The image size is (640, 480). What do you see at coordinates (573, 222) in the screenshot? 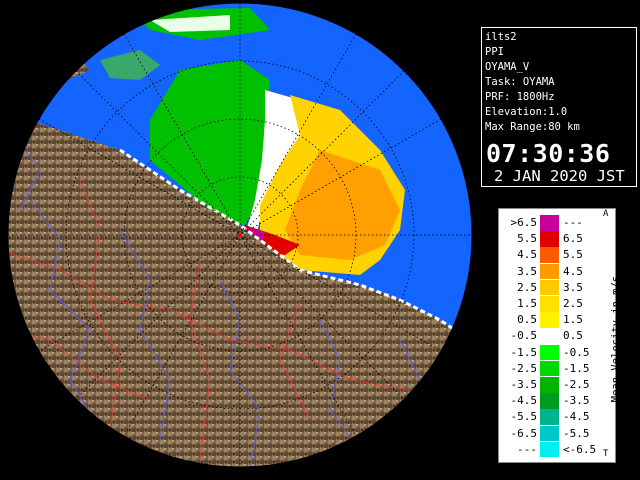
I see `legend-high-value: ---` at bounding box center [573, 222].